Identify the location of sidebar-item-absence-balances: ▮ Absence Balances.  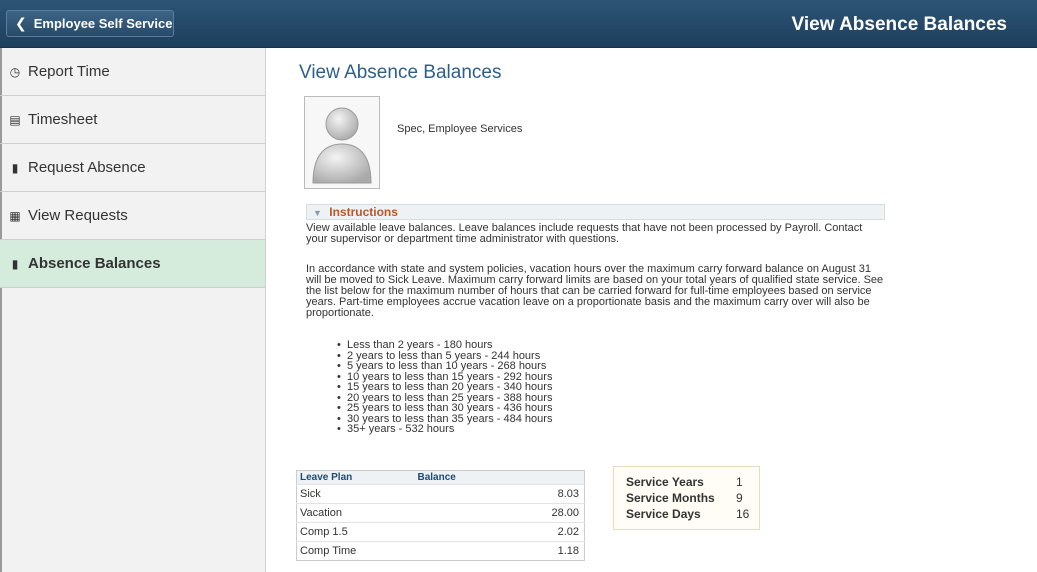
(132, 264).